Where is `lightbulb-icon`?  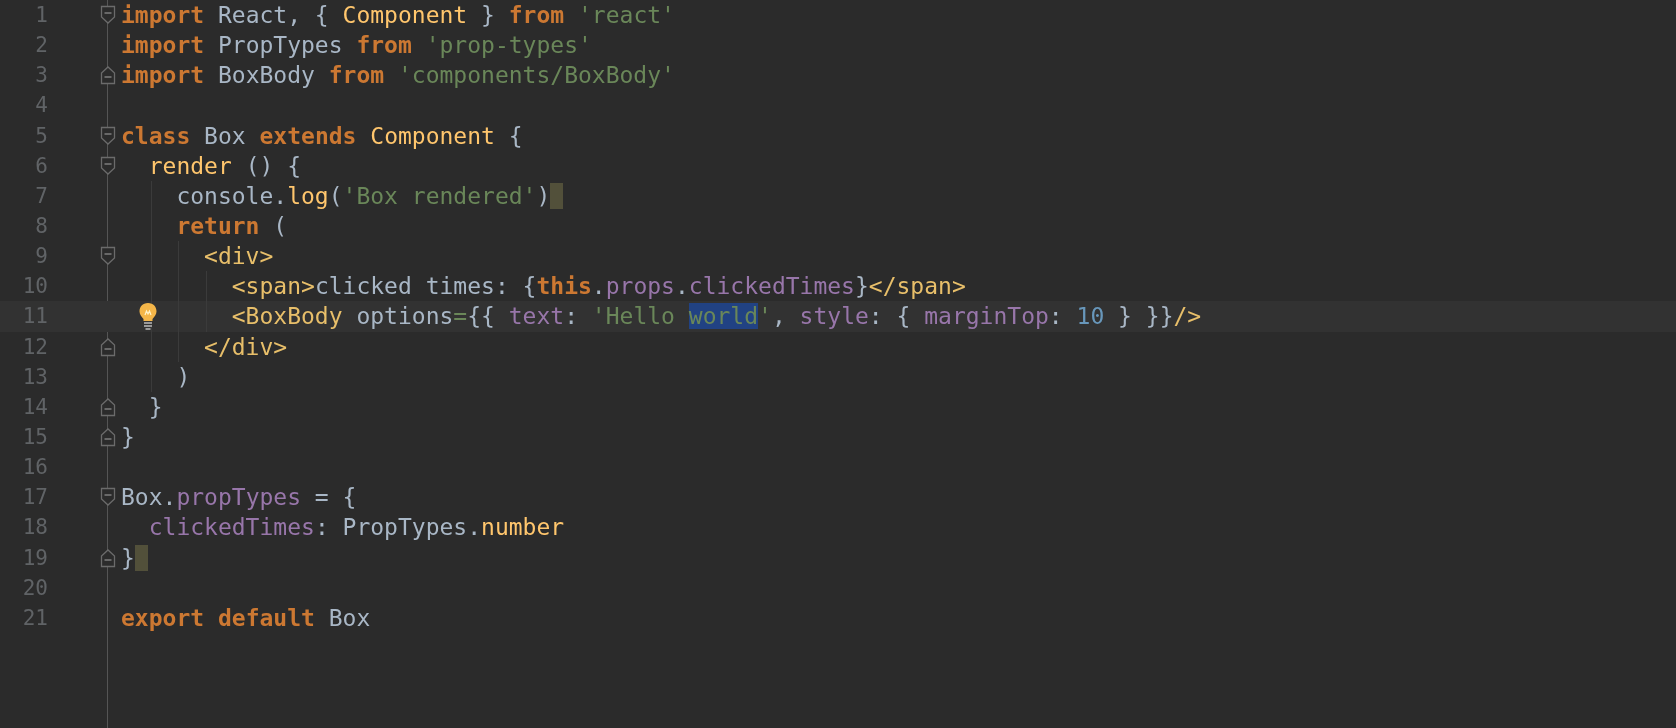 lightbulb-icon is located at coordinates (148, 316).